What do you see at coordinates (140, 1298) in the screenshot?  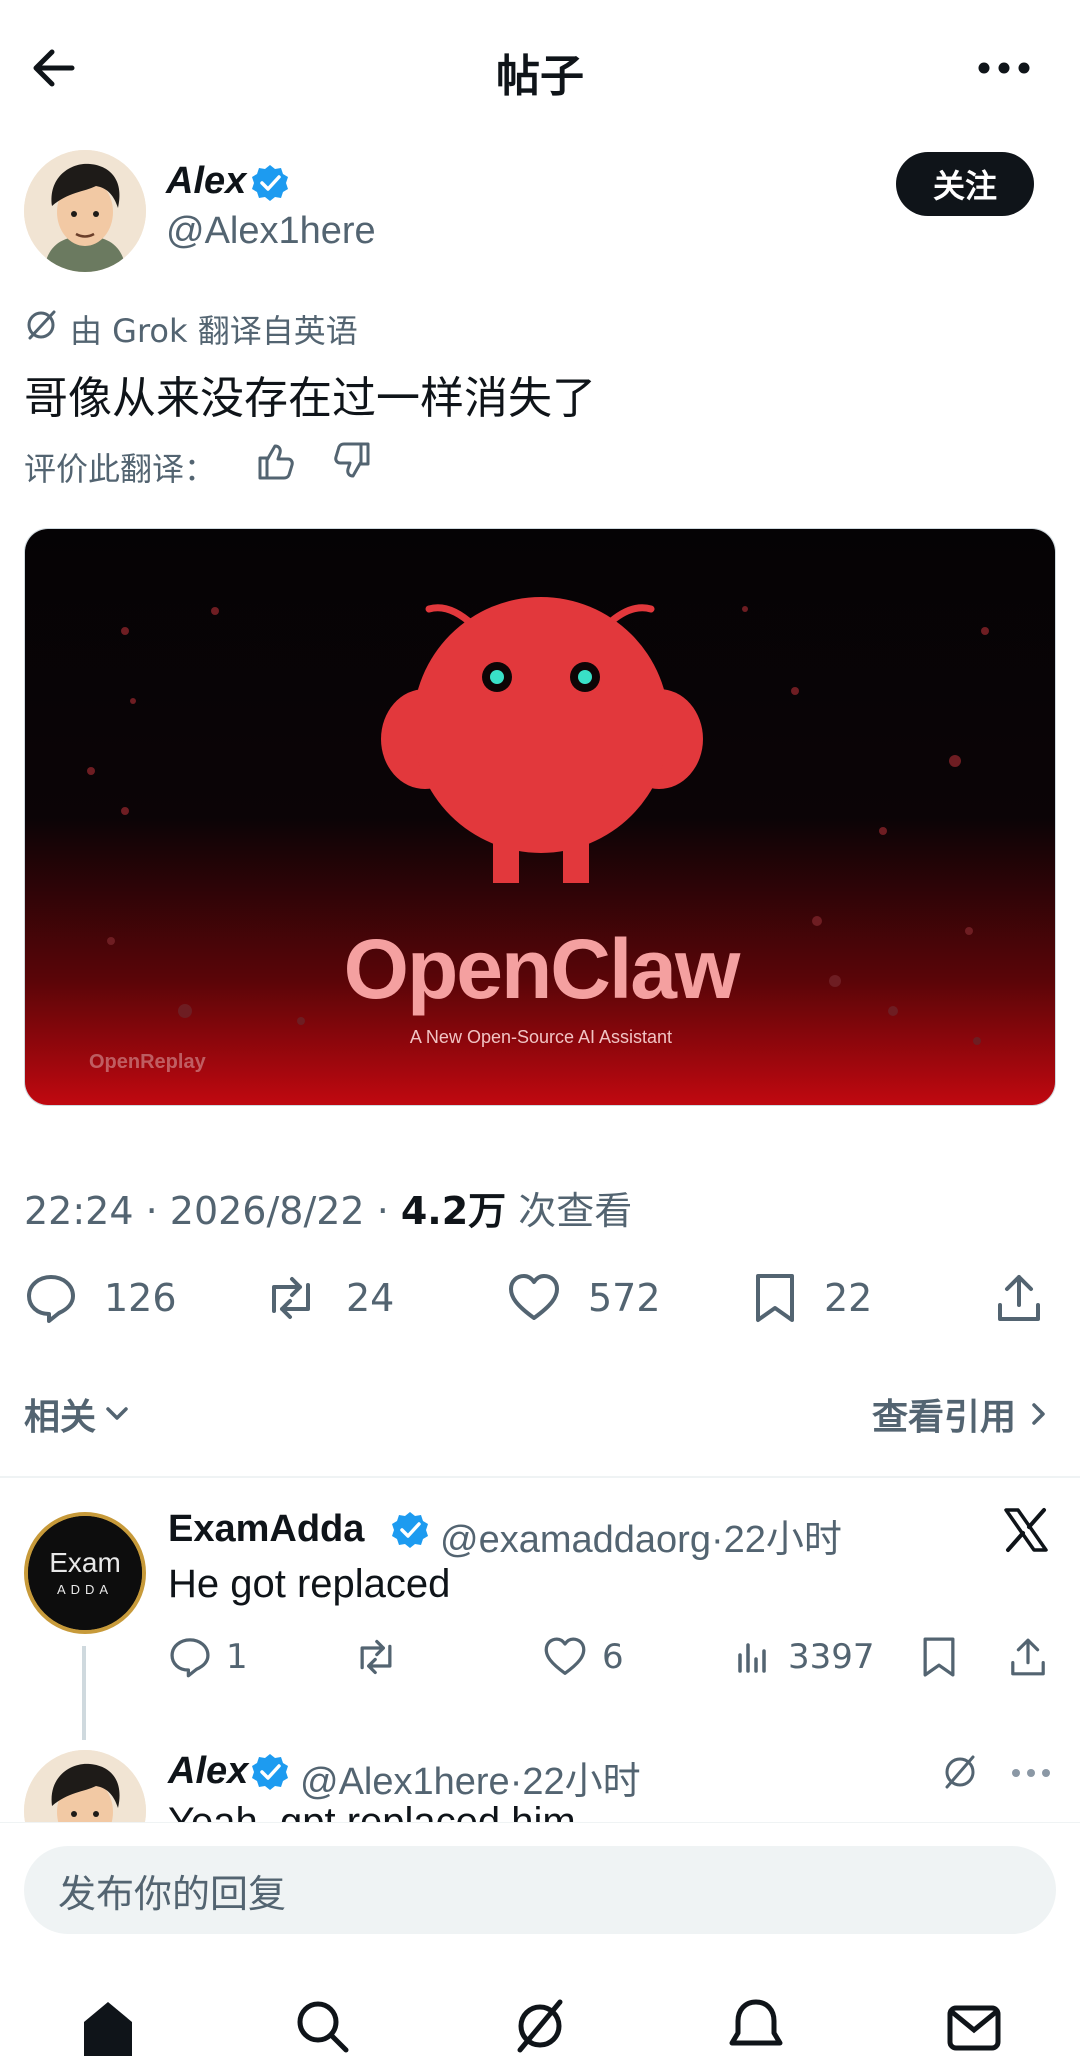 I see `reply-count: 126` at bounding box center [140, 1298].